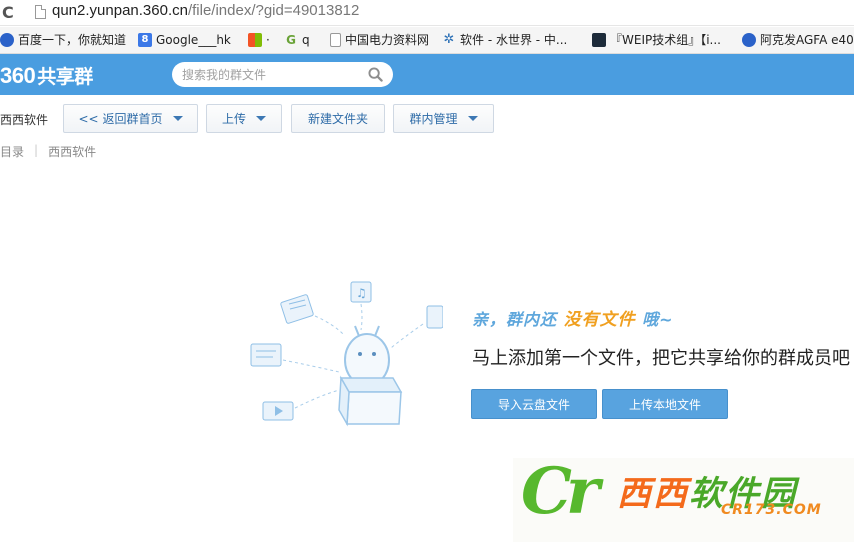 The image size is (854, 542). Describe the element at coordinates (306, 40) in the screenshot. I see `bookmark-label: q` at that location.